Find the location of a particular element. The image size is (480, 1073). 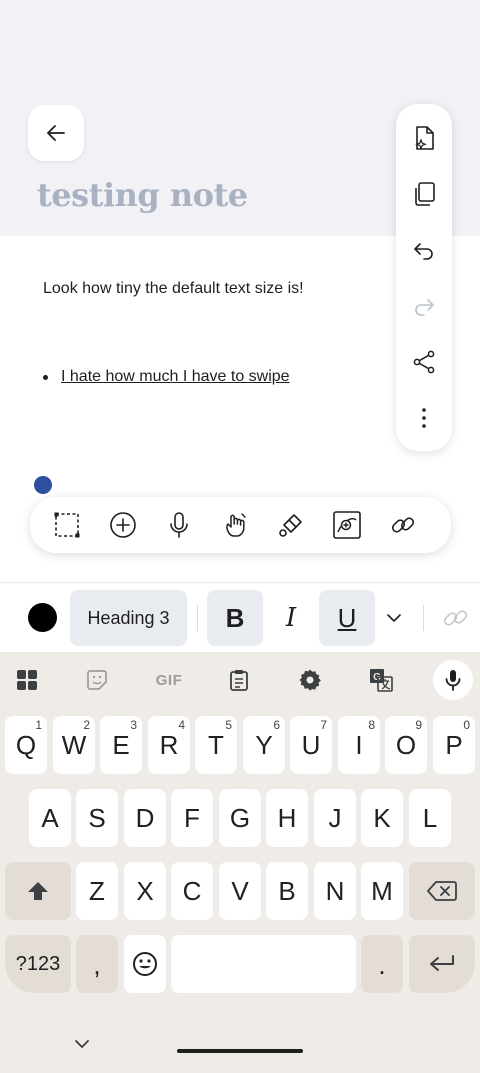

key-z: Z is located at coordinates (97, 891).